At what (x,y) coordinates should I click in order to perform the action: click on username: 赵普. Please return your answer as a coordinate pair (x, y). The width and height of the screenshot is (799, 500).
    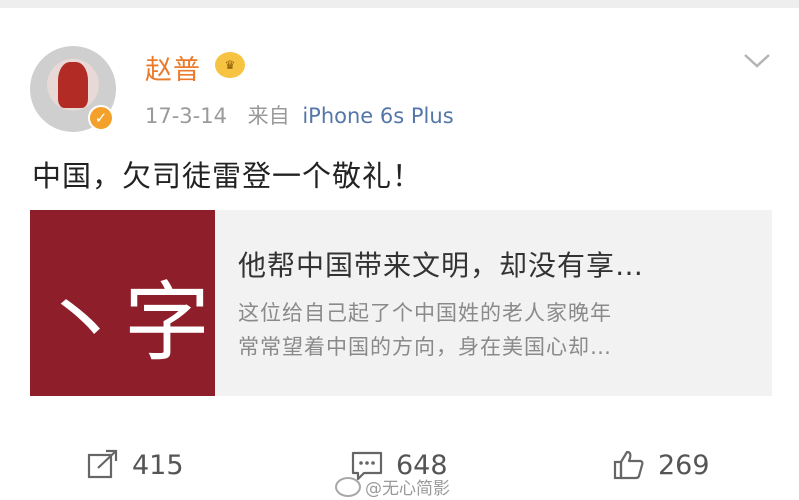
    Looking at the image, I should click on (173, 67).